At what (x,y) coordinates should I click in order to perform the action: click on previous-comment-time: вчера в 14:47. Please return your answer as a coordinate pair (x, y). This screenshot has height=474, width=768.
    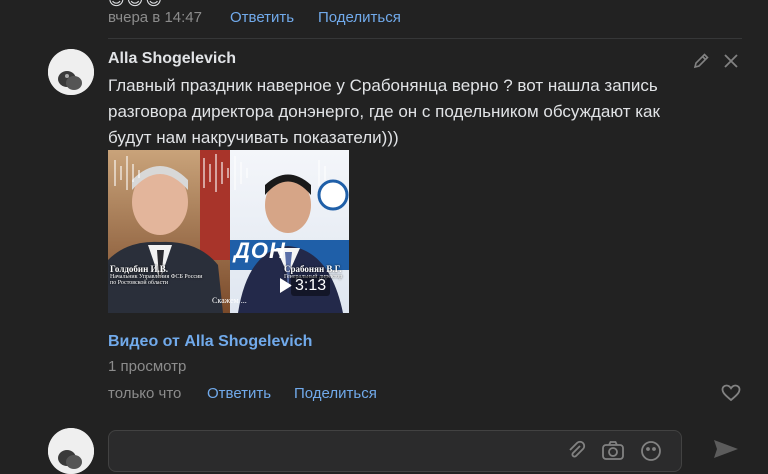
    Looking at the image, I should click on (155, 17).